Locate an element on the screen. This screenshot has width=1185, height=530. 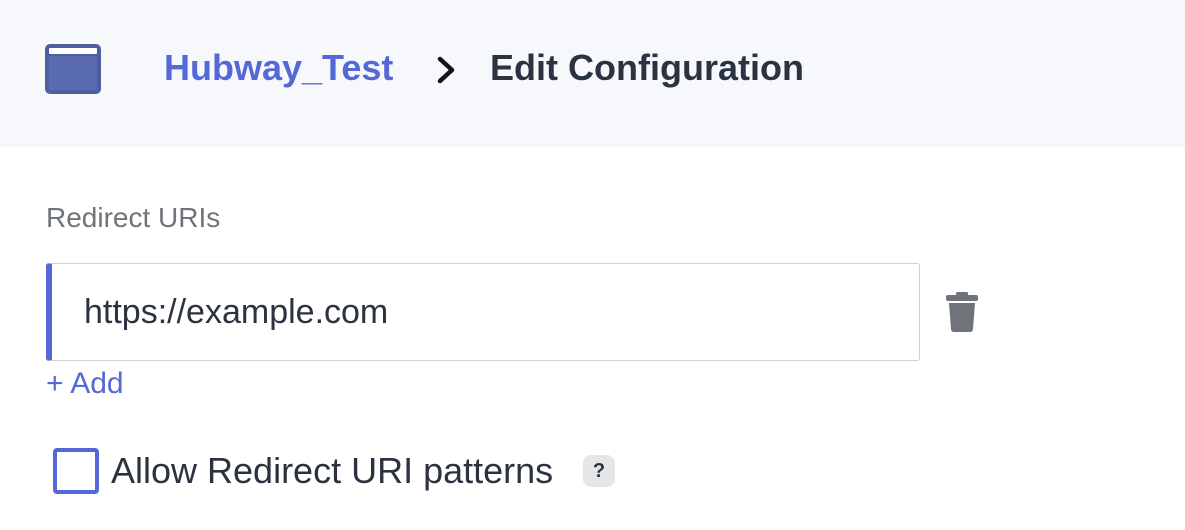
page-title: Edit Configuration is located at coordinates (647, 67).